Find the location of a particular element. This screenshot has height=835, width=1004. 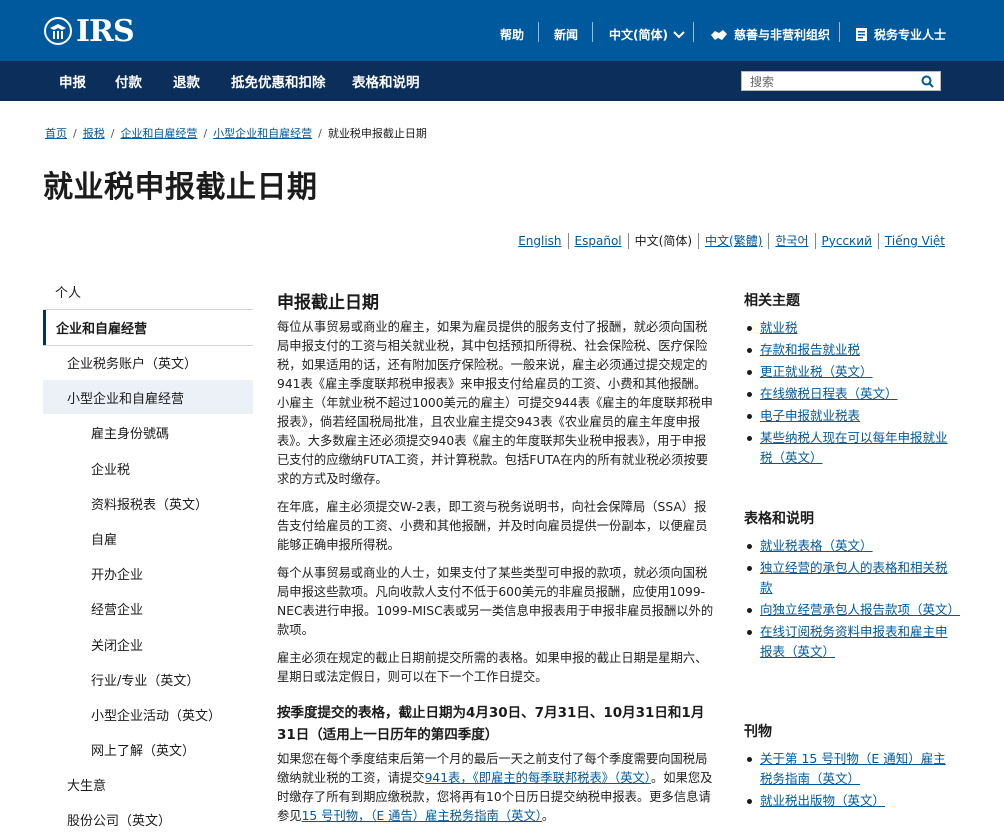

nav-file: 申报 is located at coordinates (72, 81).